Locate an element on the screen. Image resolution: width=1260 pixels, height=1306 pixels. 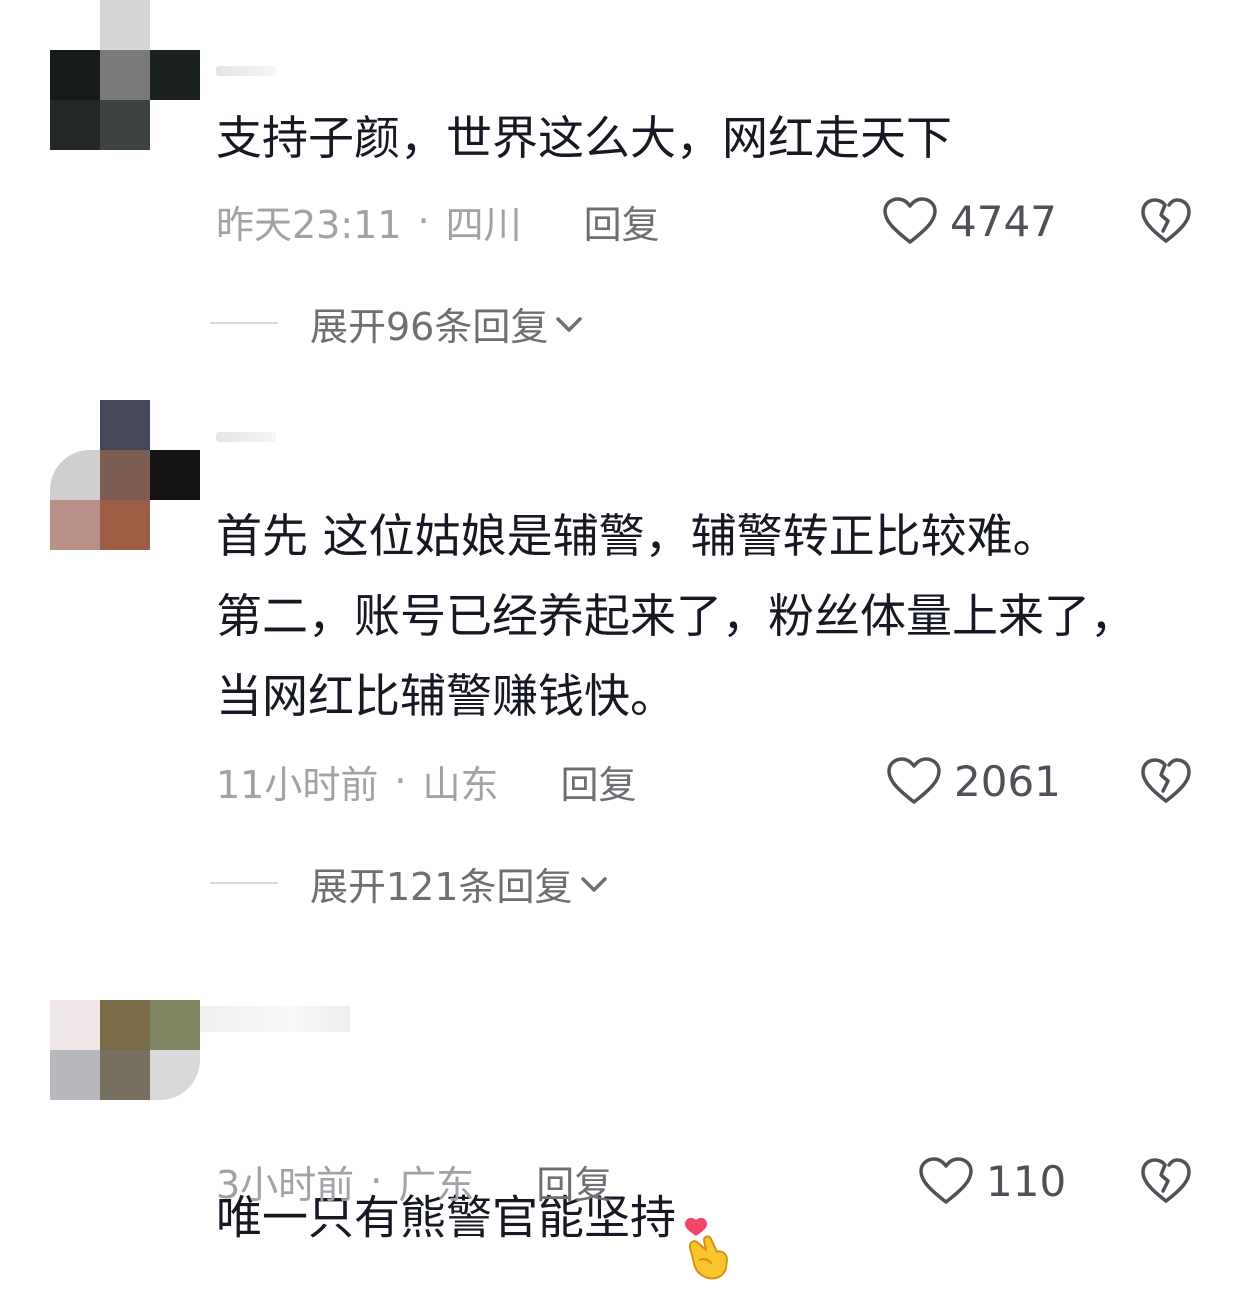
comment-location: 广东 is located at coordinates (436, 1184).